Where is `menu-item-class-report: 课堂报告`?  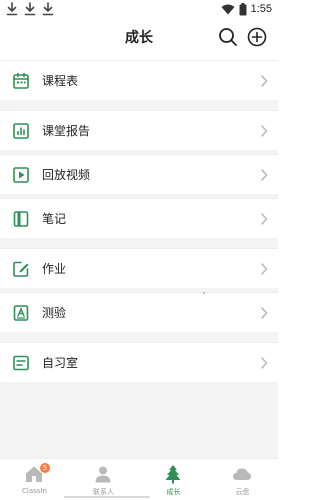
menu-item-class-report: 课堂报告 is located at coordinates (139, 130).